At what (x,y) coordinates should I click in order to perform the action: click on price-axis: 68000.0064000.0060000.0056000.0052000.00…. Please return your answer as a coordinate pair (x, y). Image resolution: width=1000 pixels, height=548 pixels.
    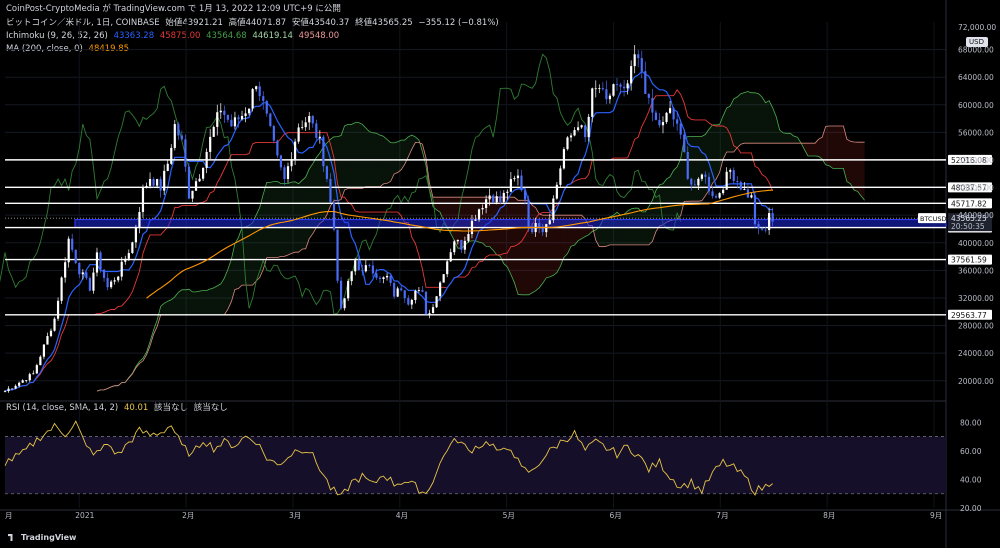
    Looking at the image, I should click on (976, 279).